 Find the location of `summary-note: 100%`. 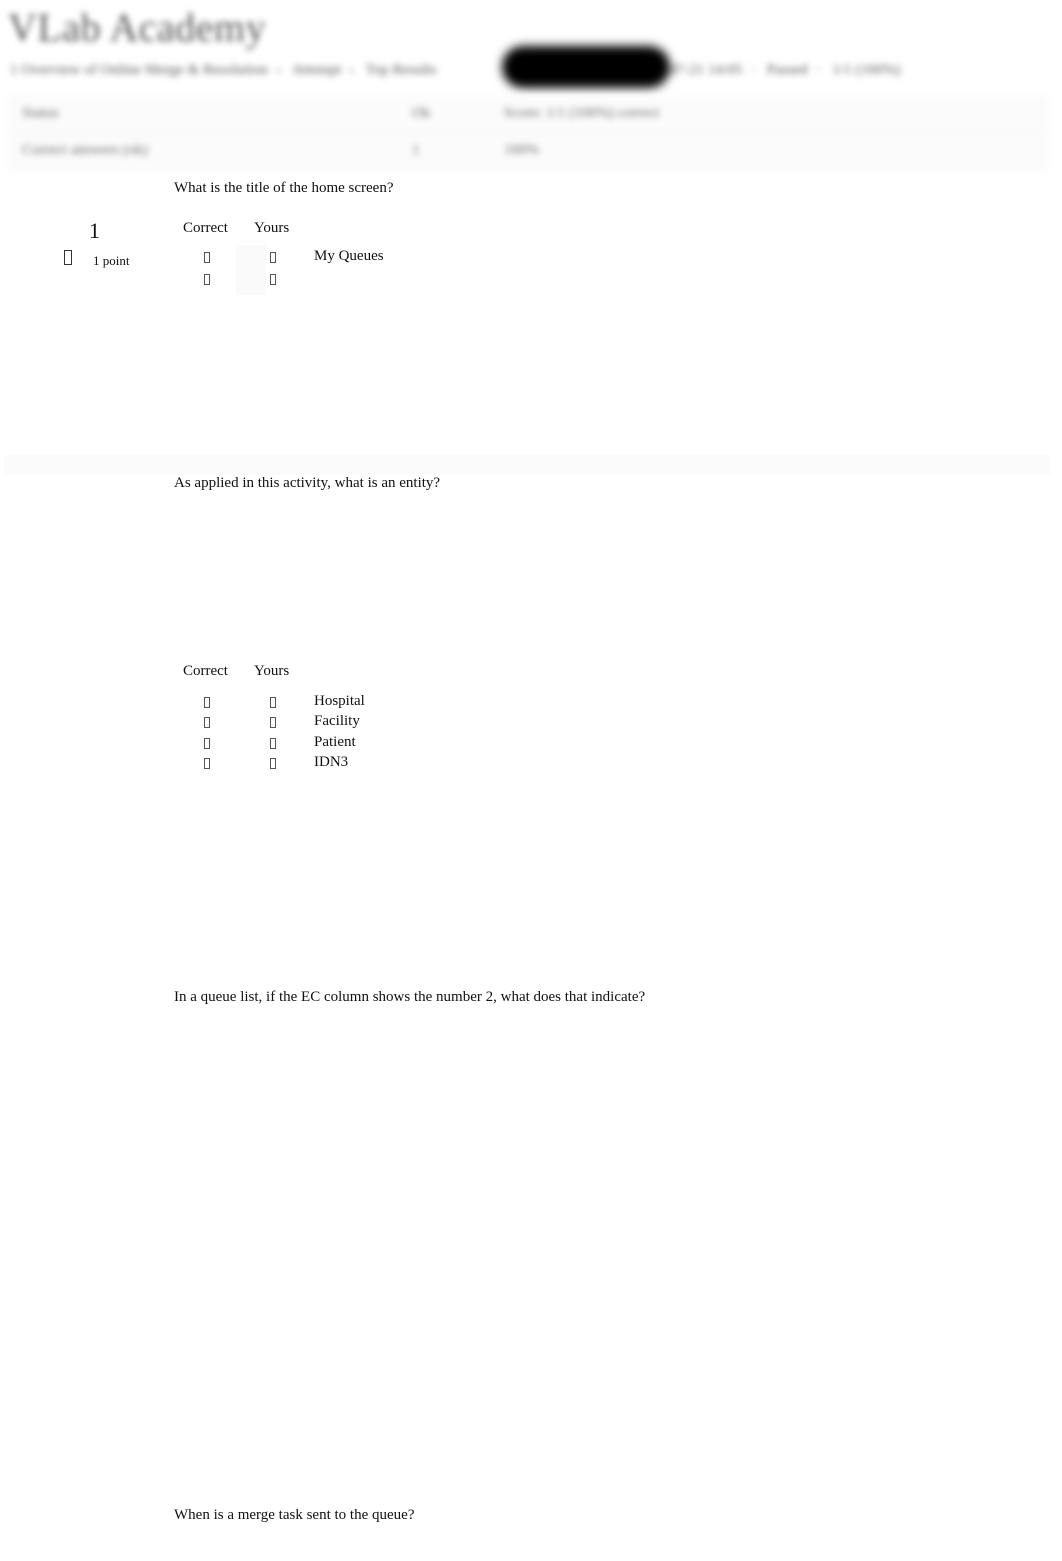

summary-note: 100% is located at coordinates (521, 150).